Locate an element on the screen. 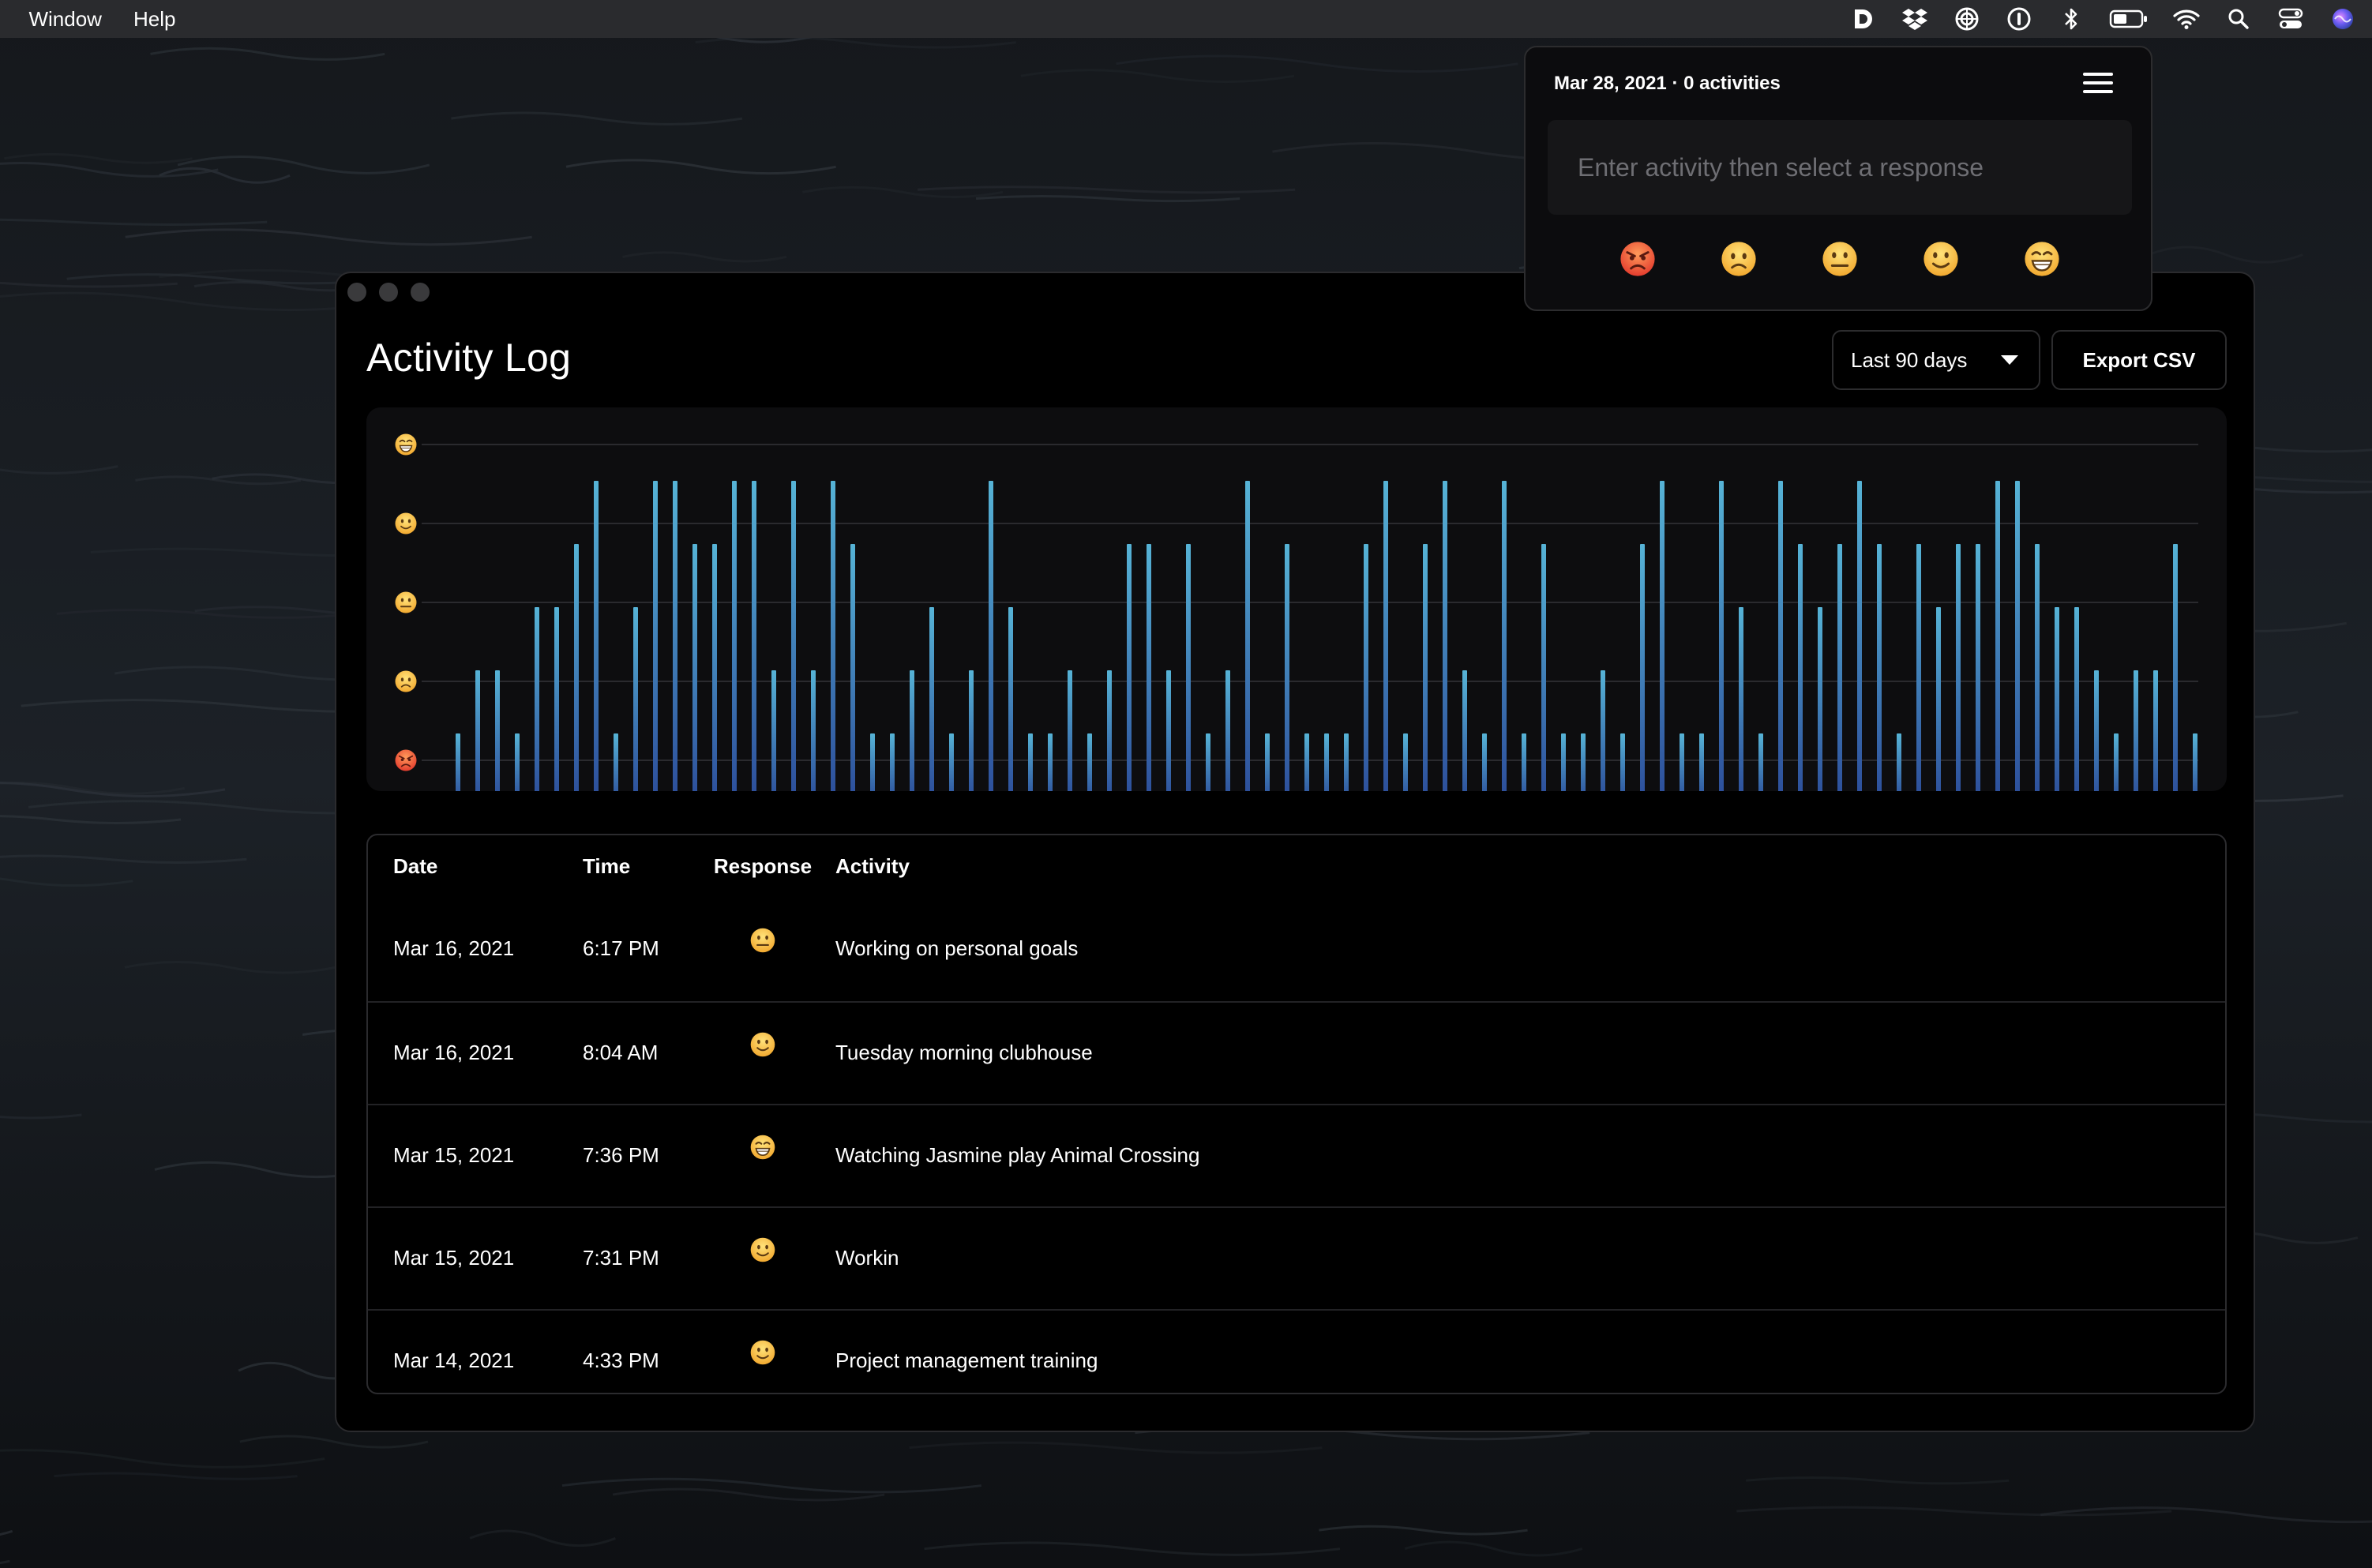  table-row: Mar 15, 2021 7:31 PM Workin is located at coordinates (1296, 1257).